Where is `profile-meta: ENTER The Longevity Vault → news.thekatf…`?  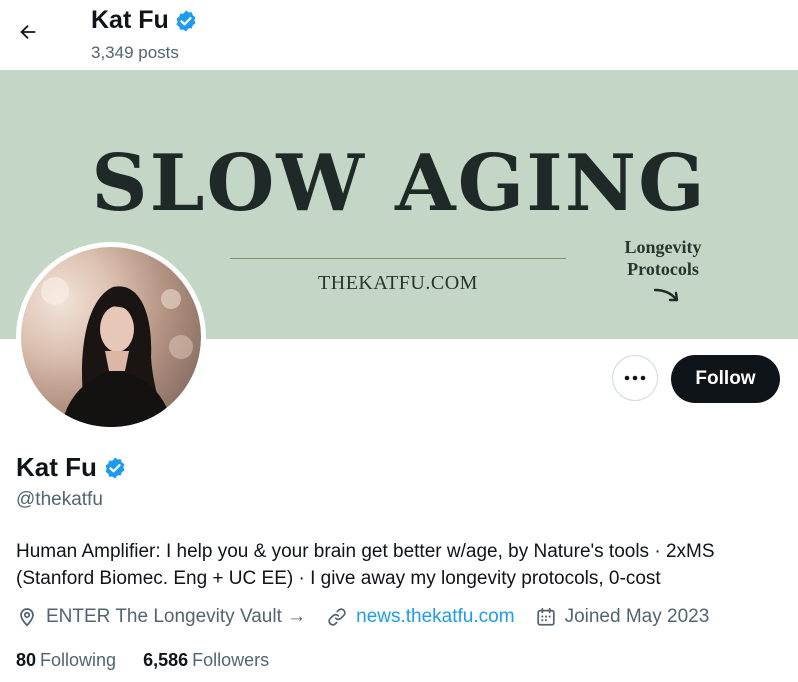 profile-meta: ENTER The Longevity Vault → news.thekatf… is located at coordinates (372, 617).